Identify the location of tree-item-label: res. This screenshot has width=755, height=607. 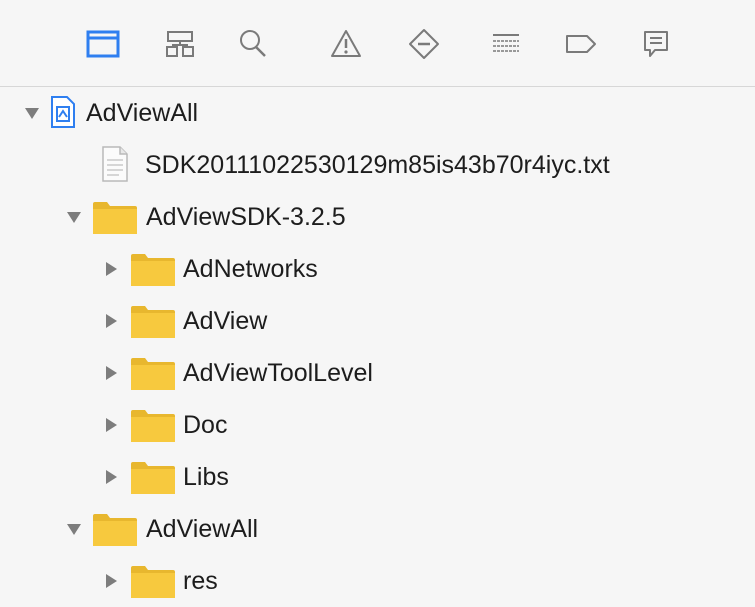
(200, 581).